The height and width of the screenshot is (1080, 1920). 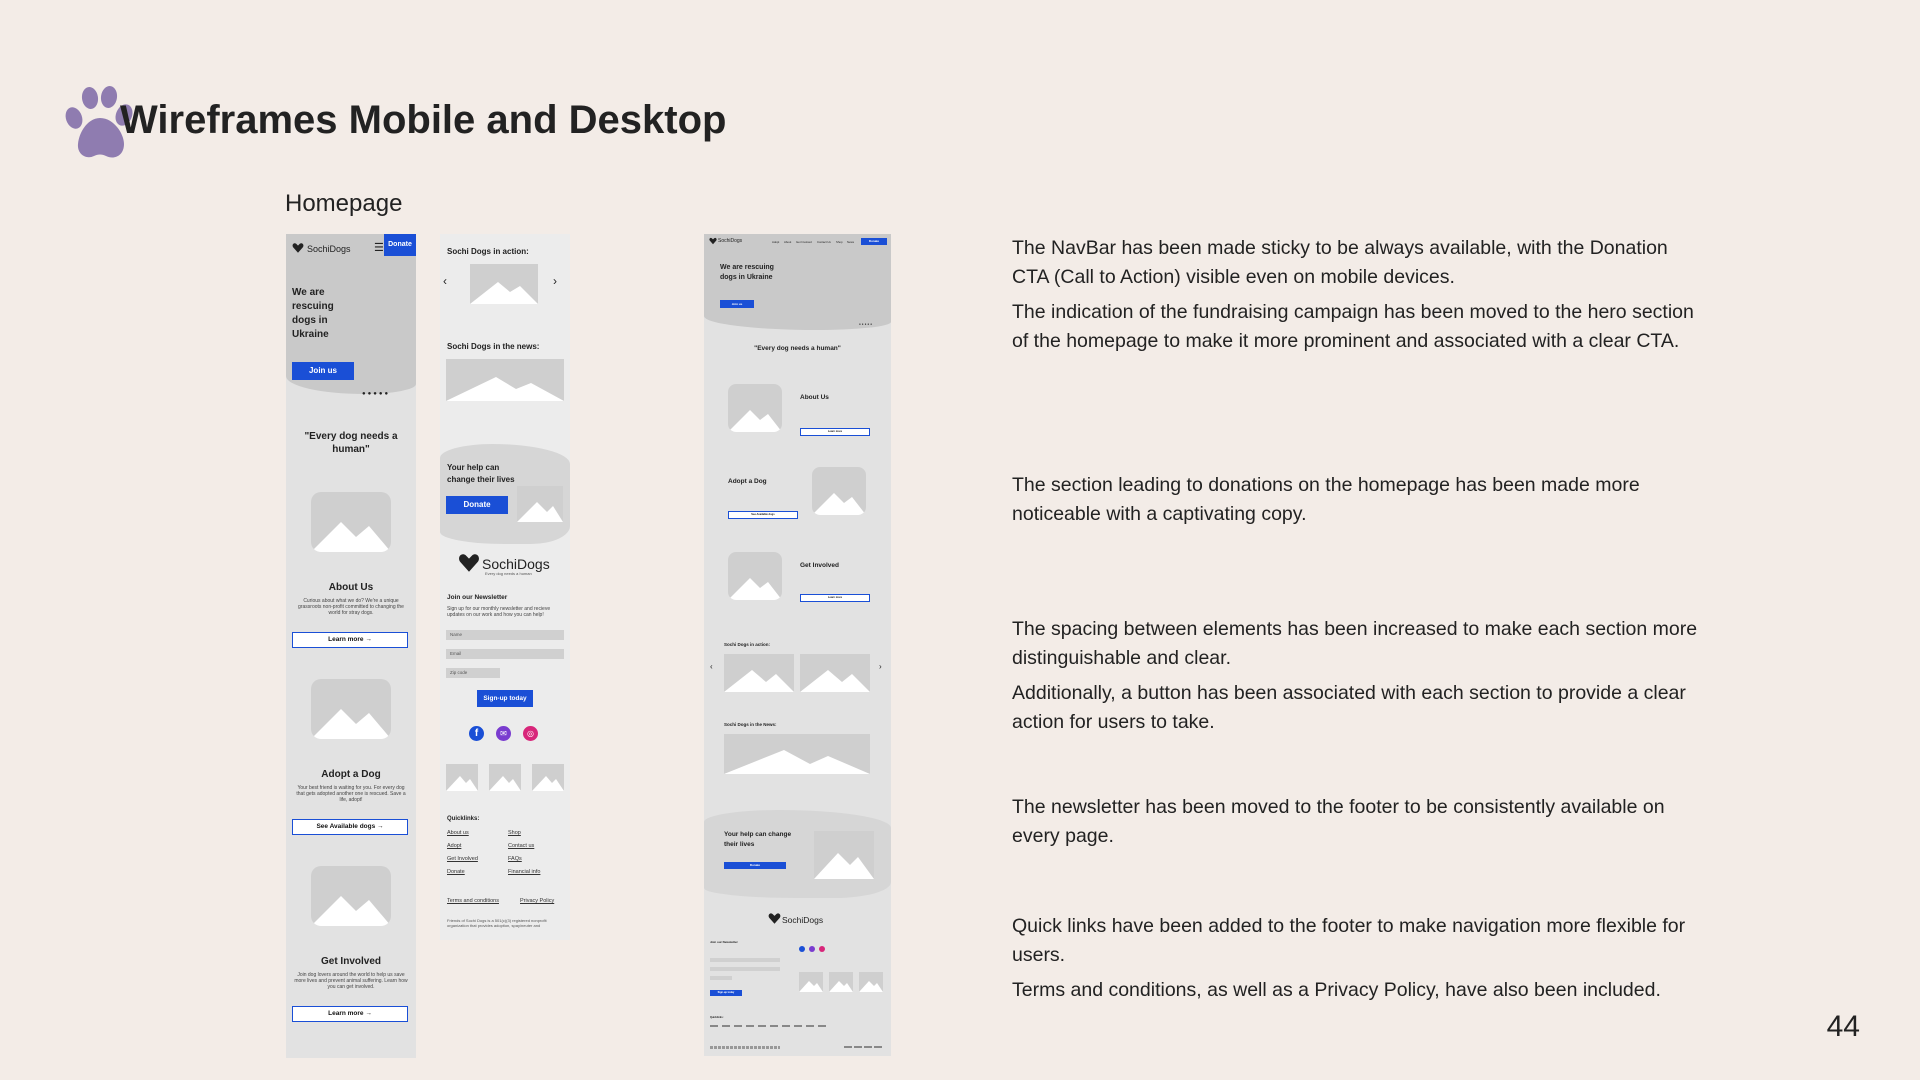 I want to click on desktop-instagram-icon, so click(x=822, y=949).